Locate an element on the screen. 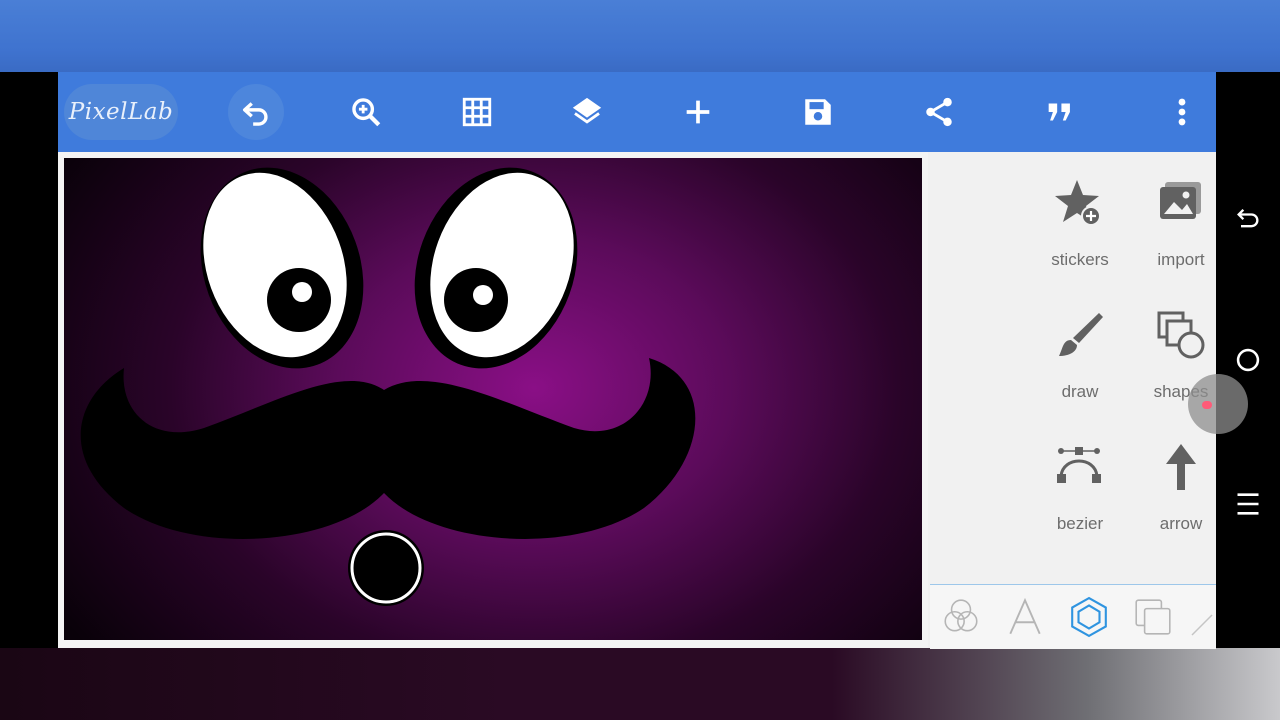 This screenshot has width=1280, height=720. system-menu-button is located at coordinates (1248, 504).